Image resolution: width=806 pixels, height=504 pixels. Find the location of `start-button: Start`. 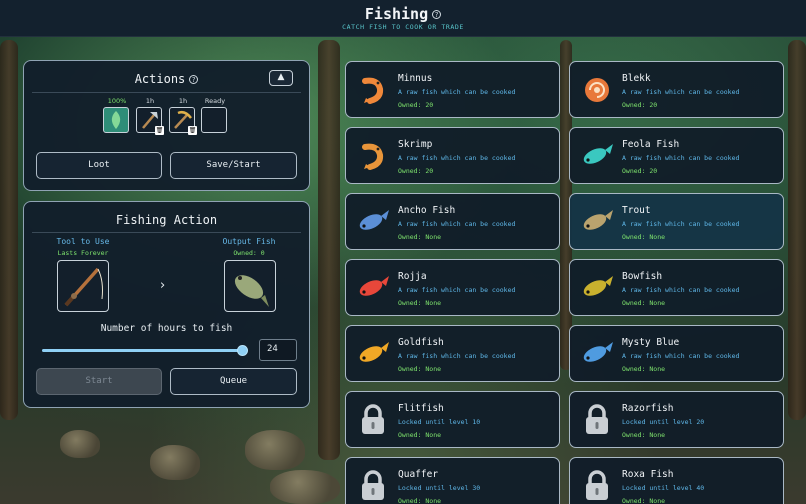

start-button: Start is located at coordinates (99, 381).